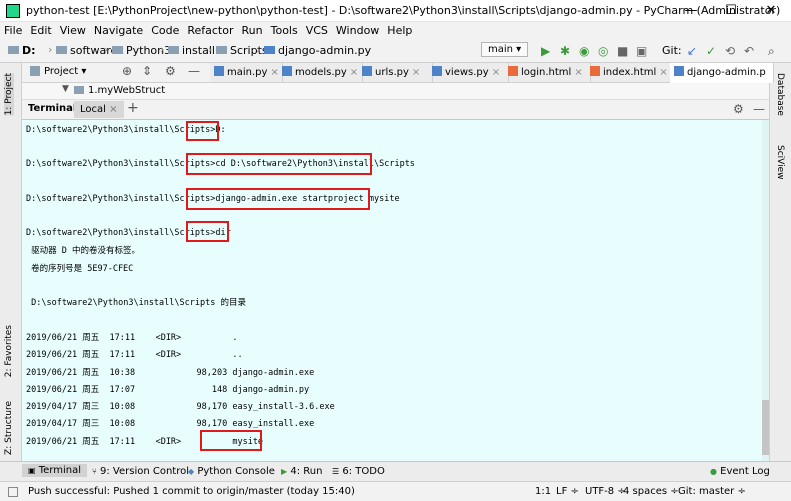 The image size is (791, 501). I want to click on close-button: ✕, so click(771, 11).